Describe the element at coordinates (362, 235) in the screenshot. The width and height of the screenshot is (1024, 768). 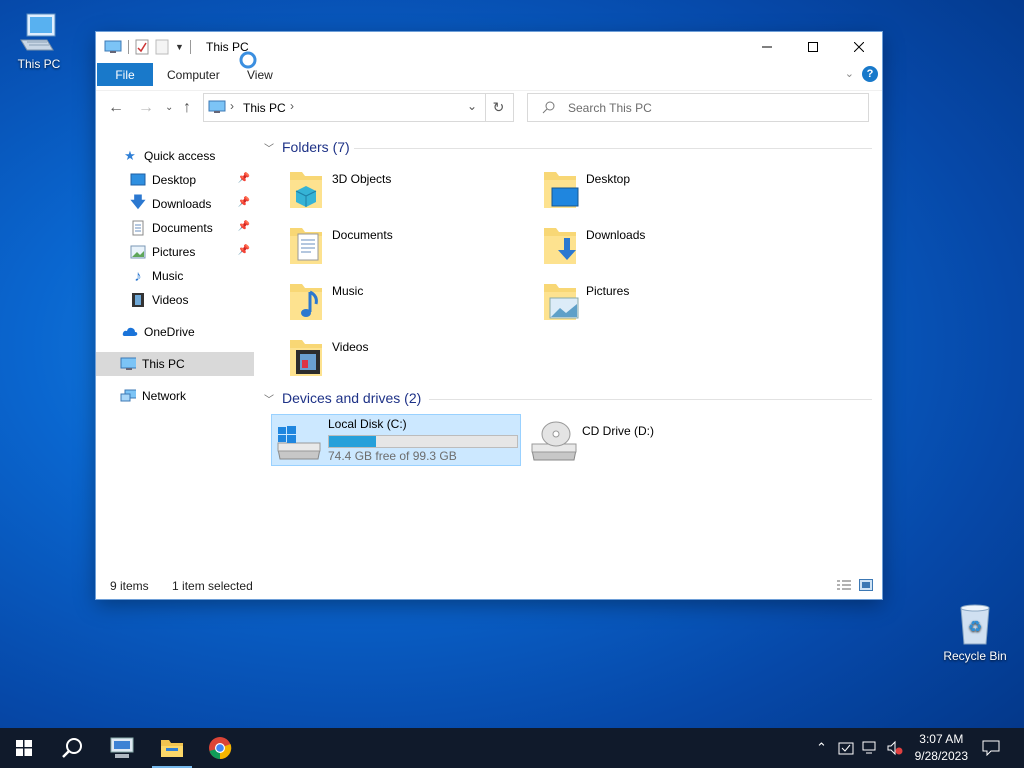
I see `folder-label: Documents` at that location.